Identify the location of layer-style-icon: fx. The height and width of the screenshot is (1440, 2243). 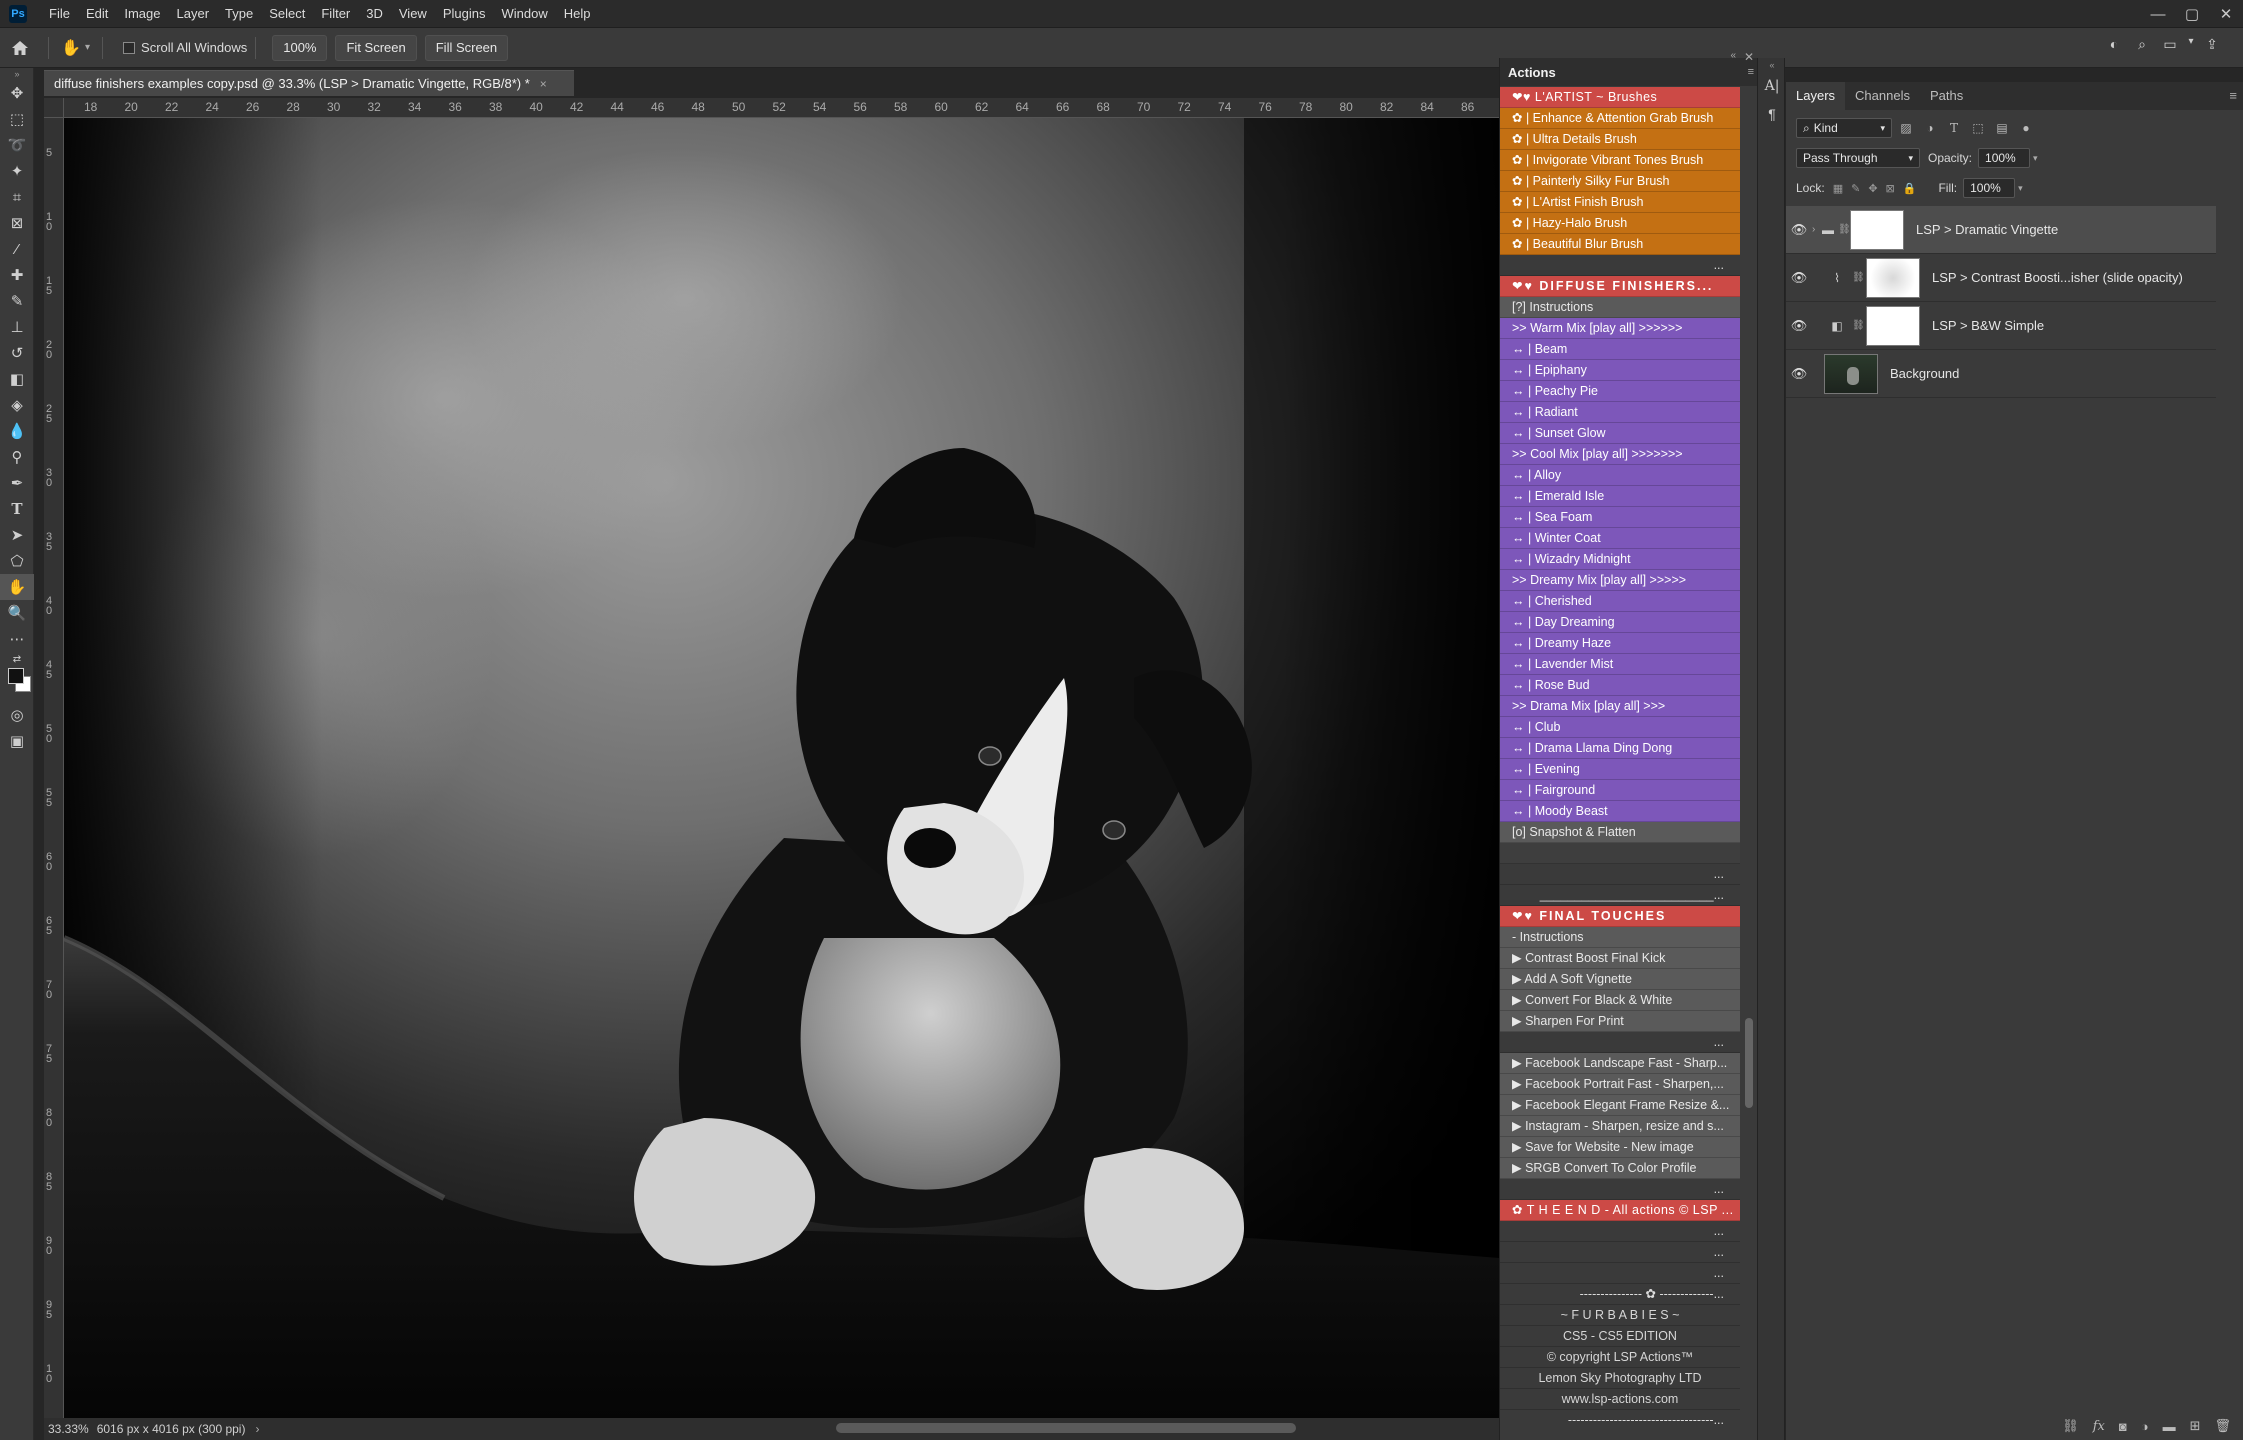
(2099, 1426).